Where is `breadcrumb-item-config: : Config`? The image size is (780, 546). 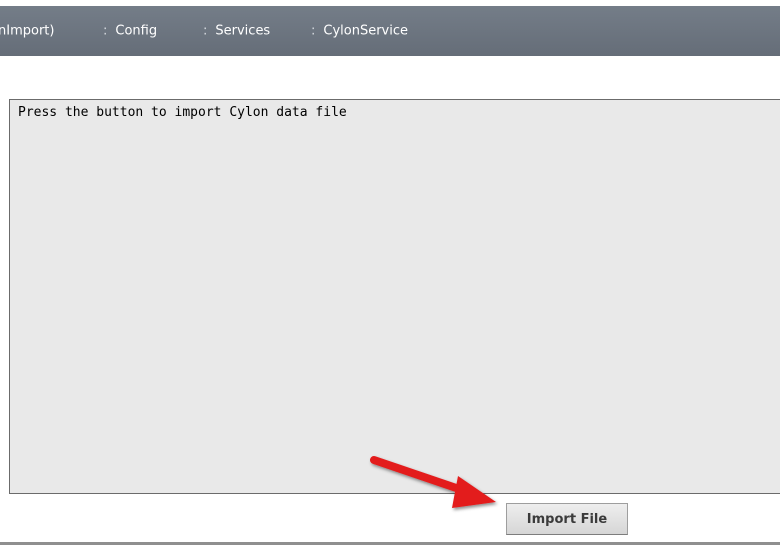
breadcrumb-item-config: : Config is located at coordinates (130, 31).